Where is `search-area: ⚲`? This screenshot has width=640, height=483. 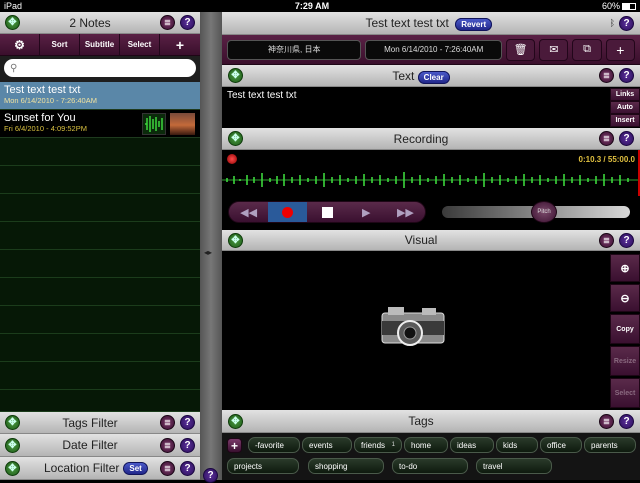
search-area: ⚲ is located at coordinates (100, 69).